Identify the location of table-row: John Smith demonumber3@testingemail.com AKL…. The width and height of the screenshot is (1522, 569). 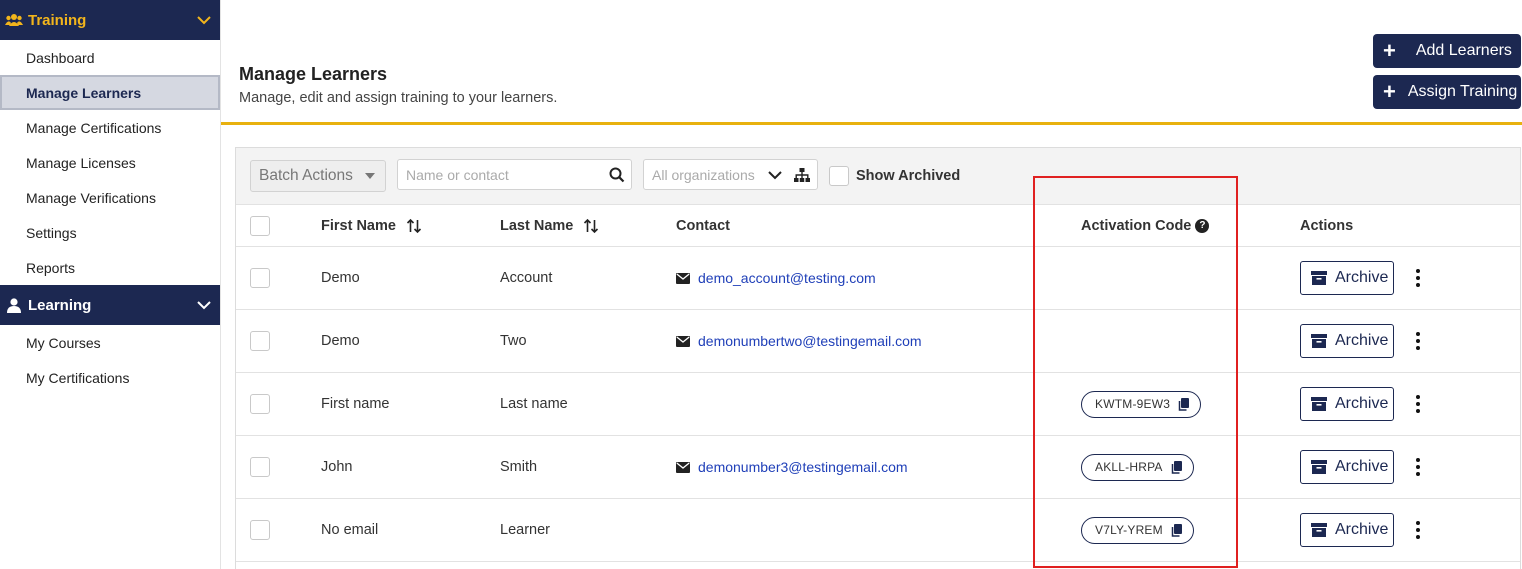
(878, 467).